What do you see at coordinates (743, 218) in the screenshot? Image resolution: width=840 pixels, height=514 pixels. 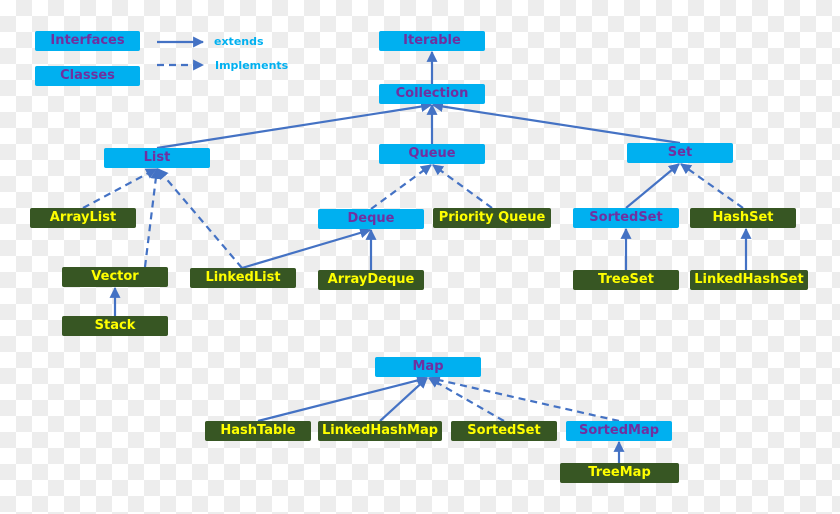 I see `node-hashset: HashSet` at bounding box center [743, 218].